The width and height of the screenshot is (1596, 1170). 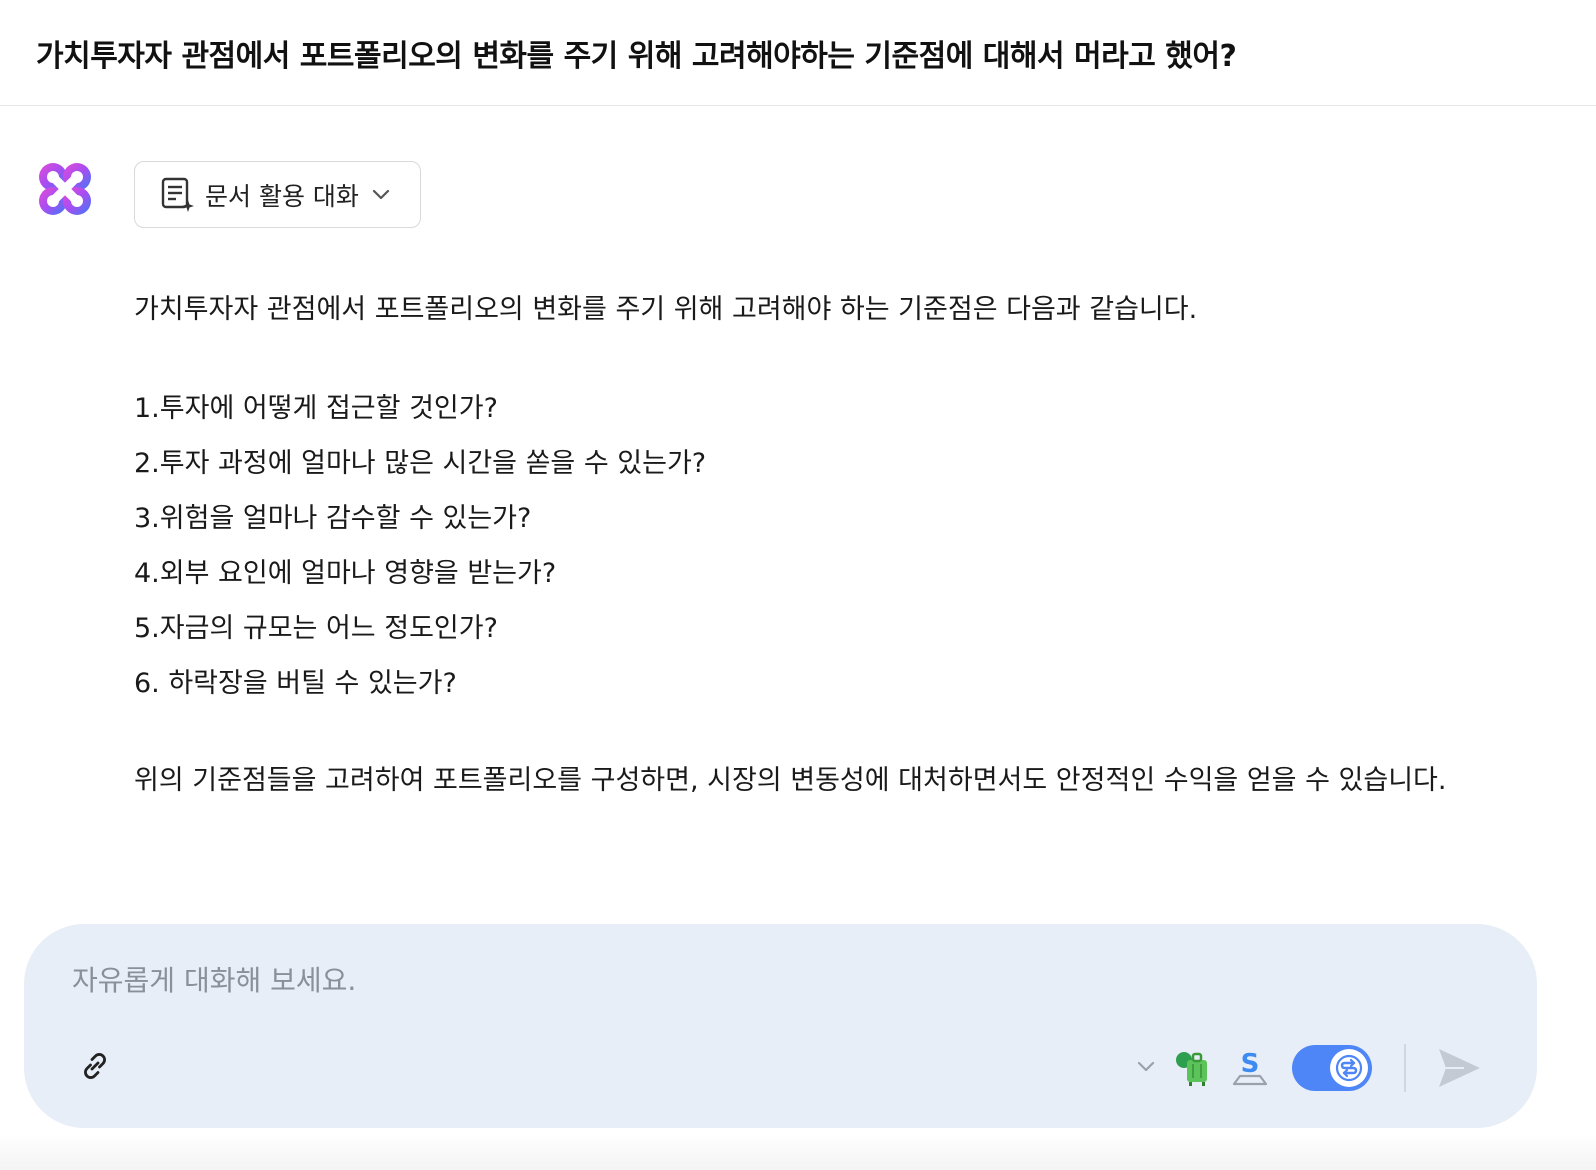 What do you see at coordinates (1250, 1064) in the screenshot?
I see `svg-text: S` at bounding box center [1250, 1064].